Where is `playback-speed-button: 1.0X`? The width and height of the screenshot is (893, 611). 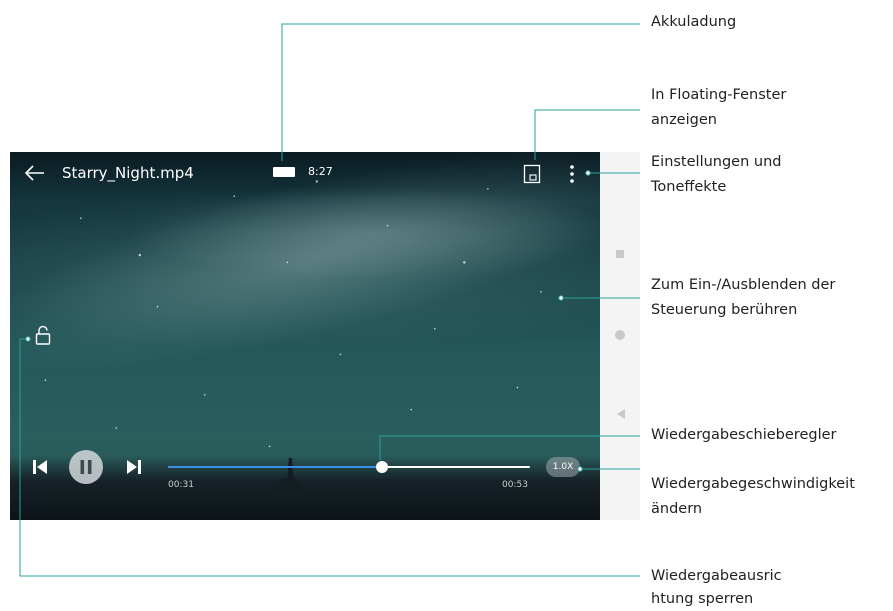 playback-speed-button: 1.0X is located at coordinates (563, 467).